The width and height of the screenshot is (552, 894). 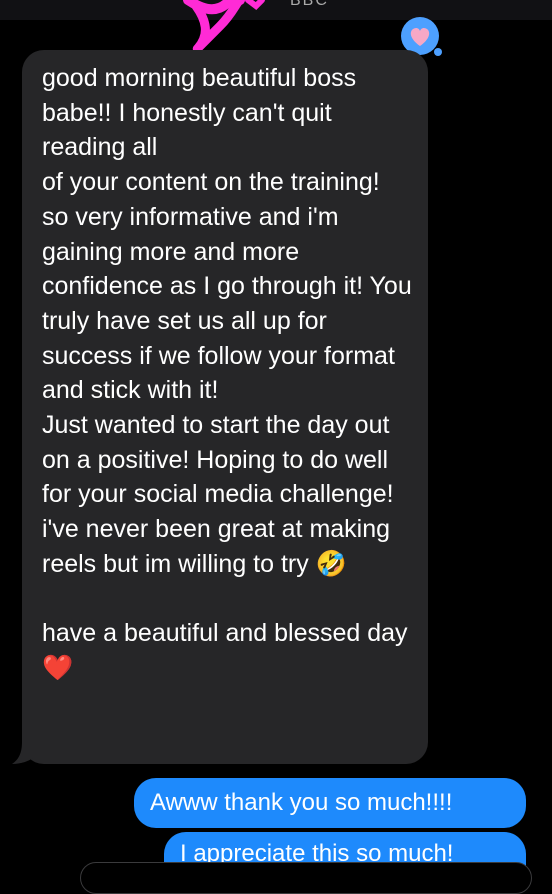 I want to click on outgoing-message-bubble: Awww thank you so much!!!!, so click(x=330, y=803).